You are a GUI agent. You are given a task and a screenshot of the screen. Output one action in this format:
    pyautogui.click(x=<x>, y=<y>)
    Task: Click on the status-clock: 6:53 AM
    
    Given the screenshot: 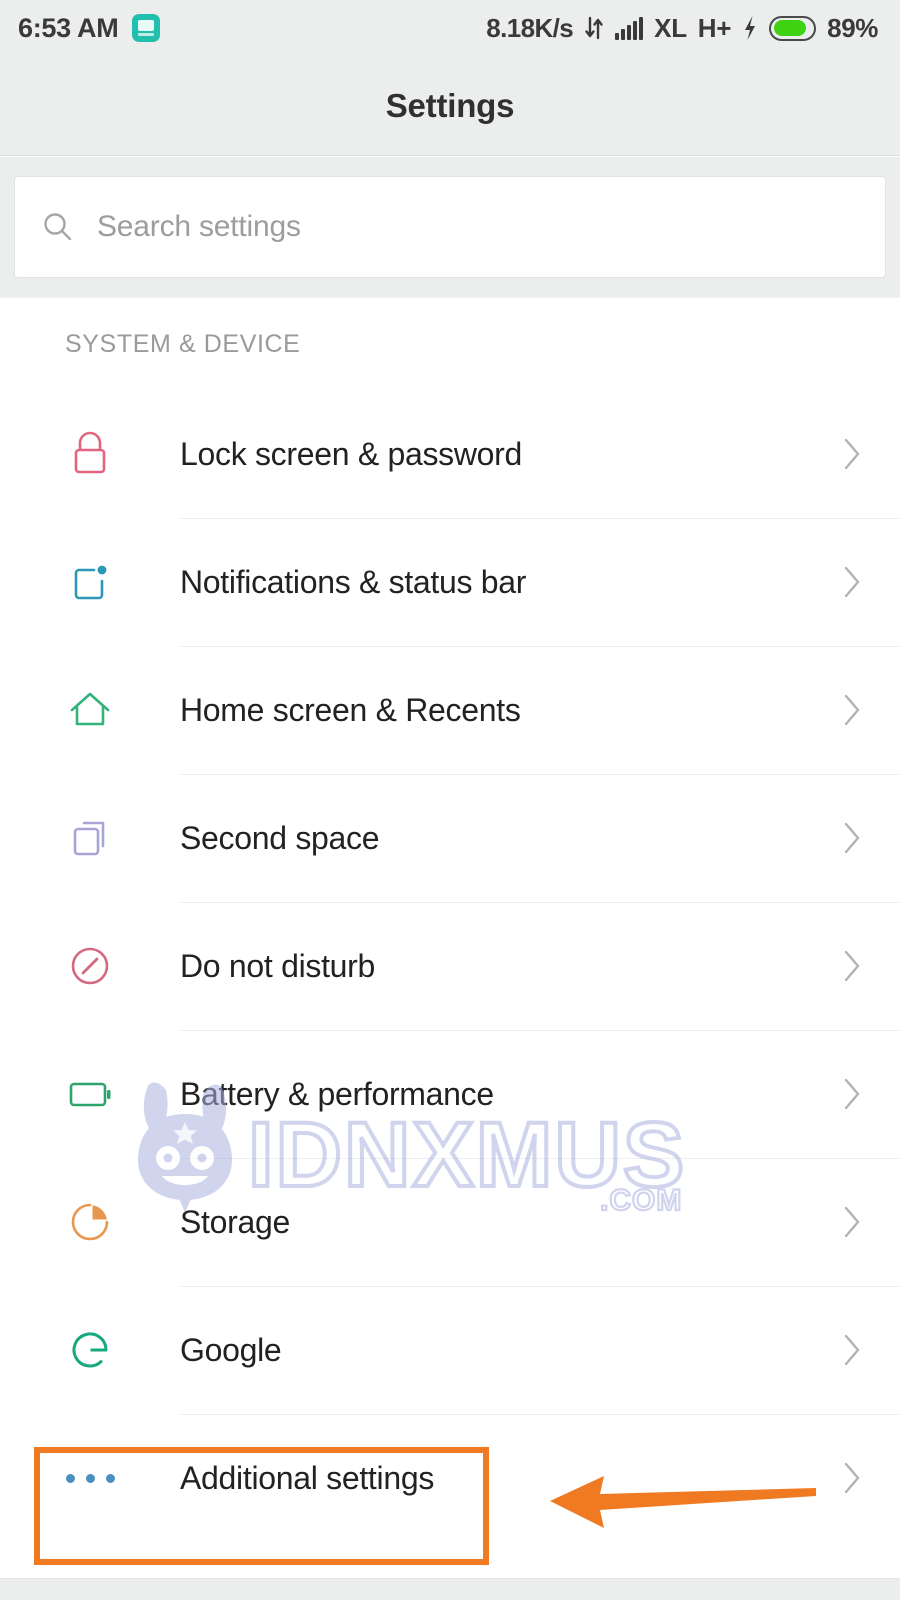 What is the action you would take?
    pyautogui.click(x=68, y=27)
    